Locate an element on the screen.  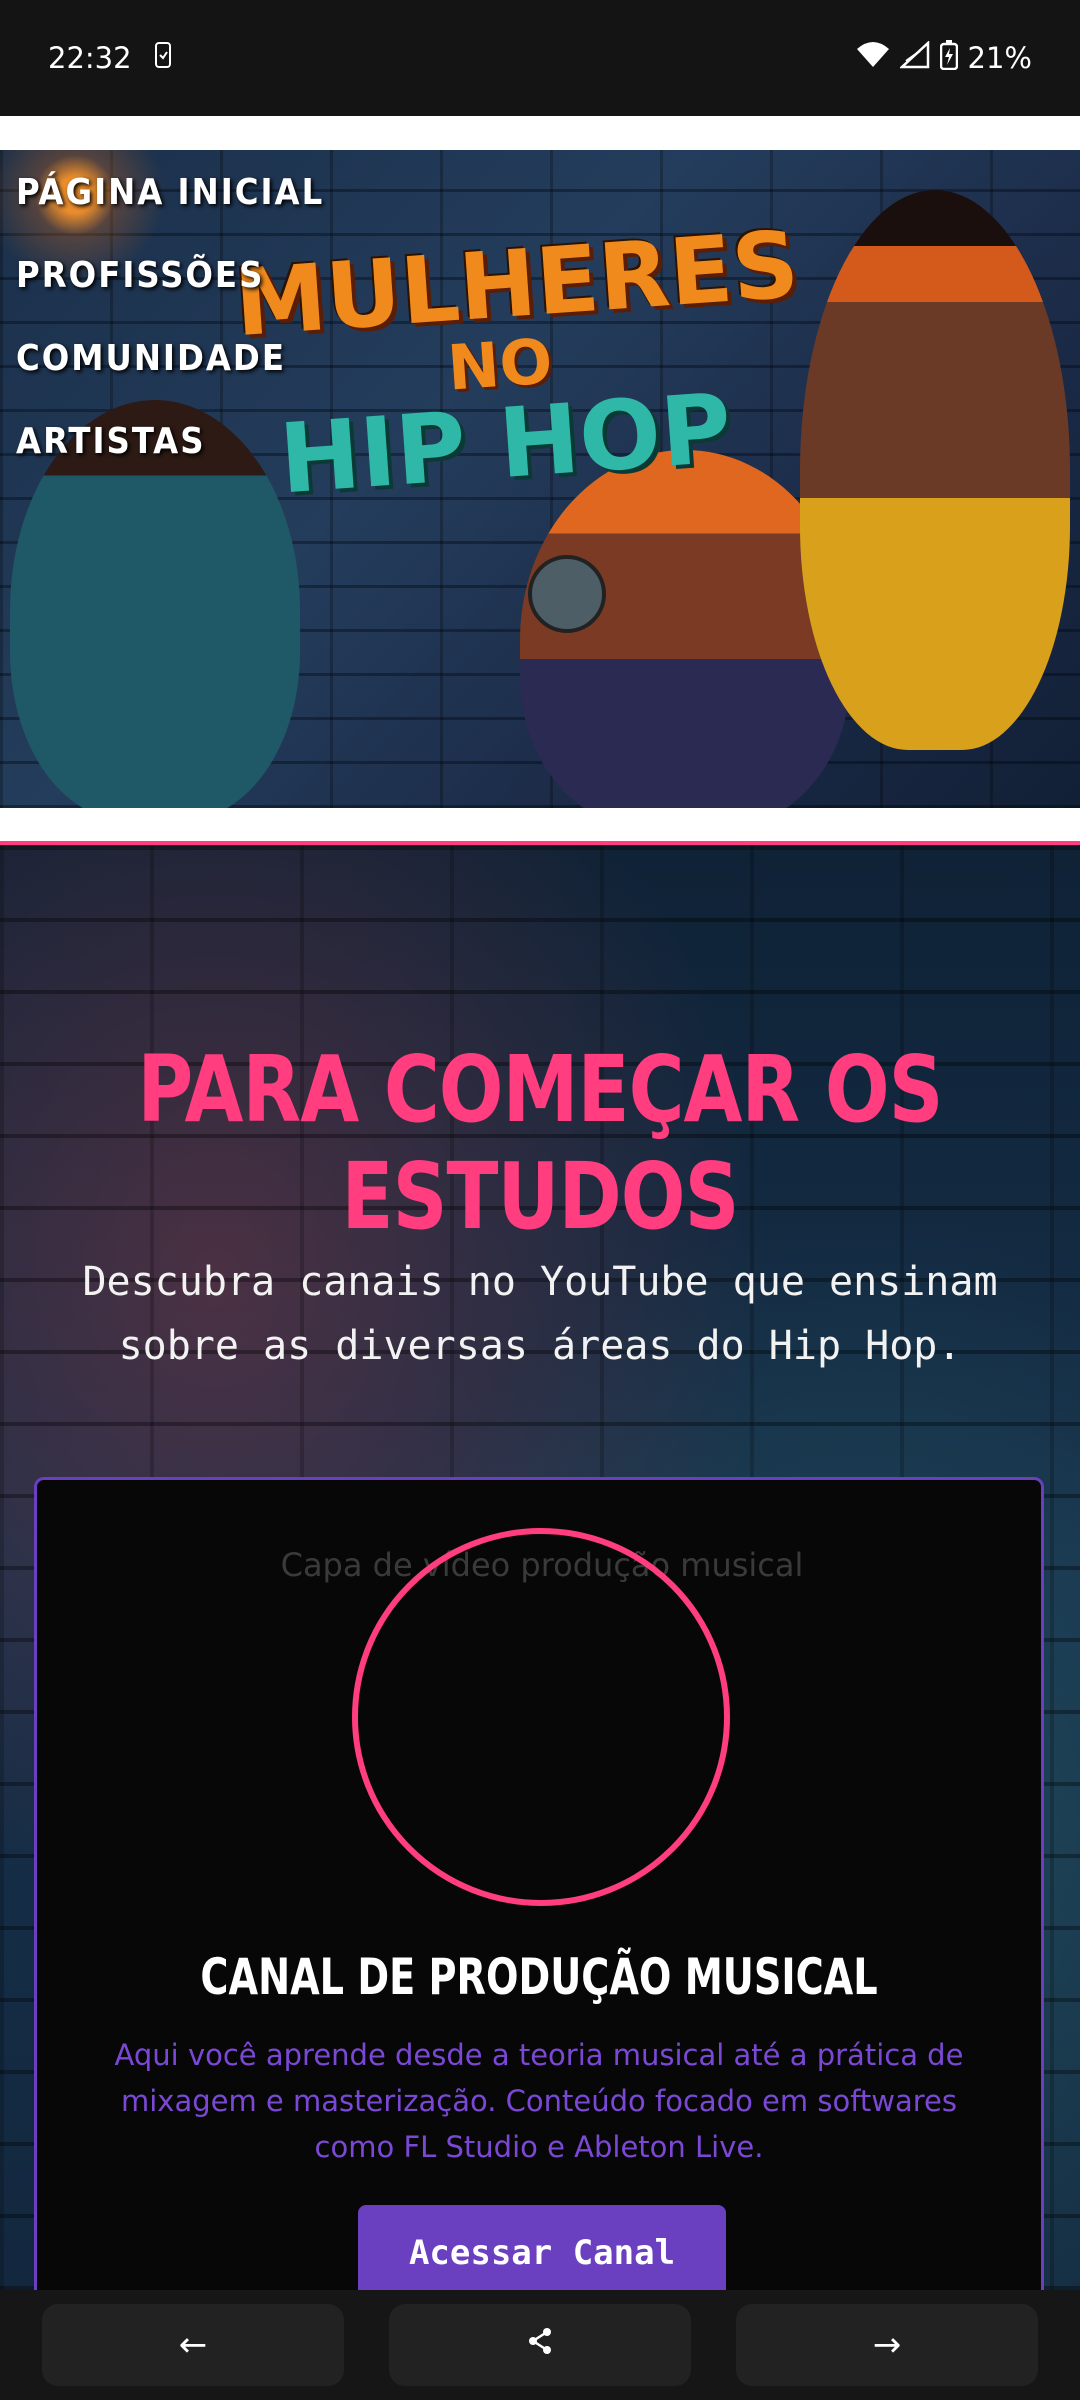
nav-item-artistas: ARTISTAS is located at coordinates (170, 441).